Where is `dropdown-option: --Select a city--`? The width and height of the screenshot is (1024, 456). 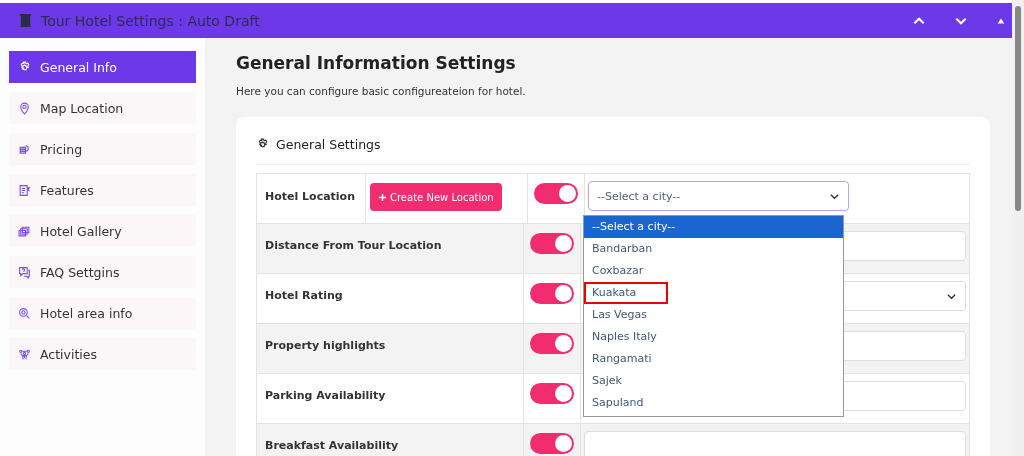
dropdown-option: --Select a city-- is located at coordinates (713, 227).